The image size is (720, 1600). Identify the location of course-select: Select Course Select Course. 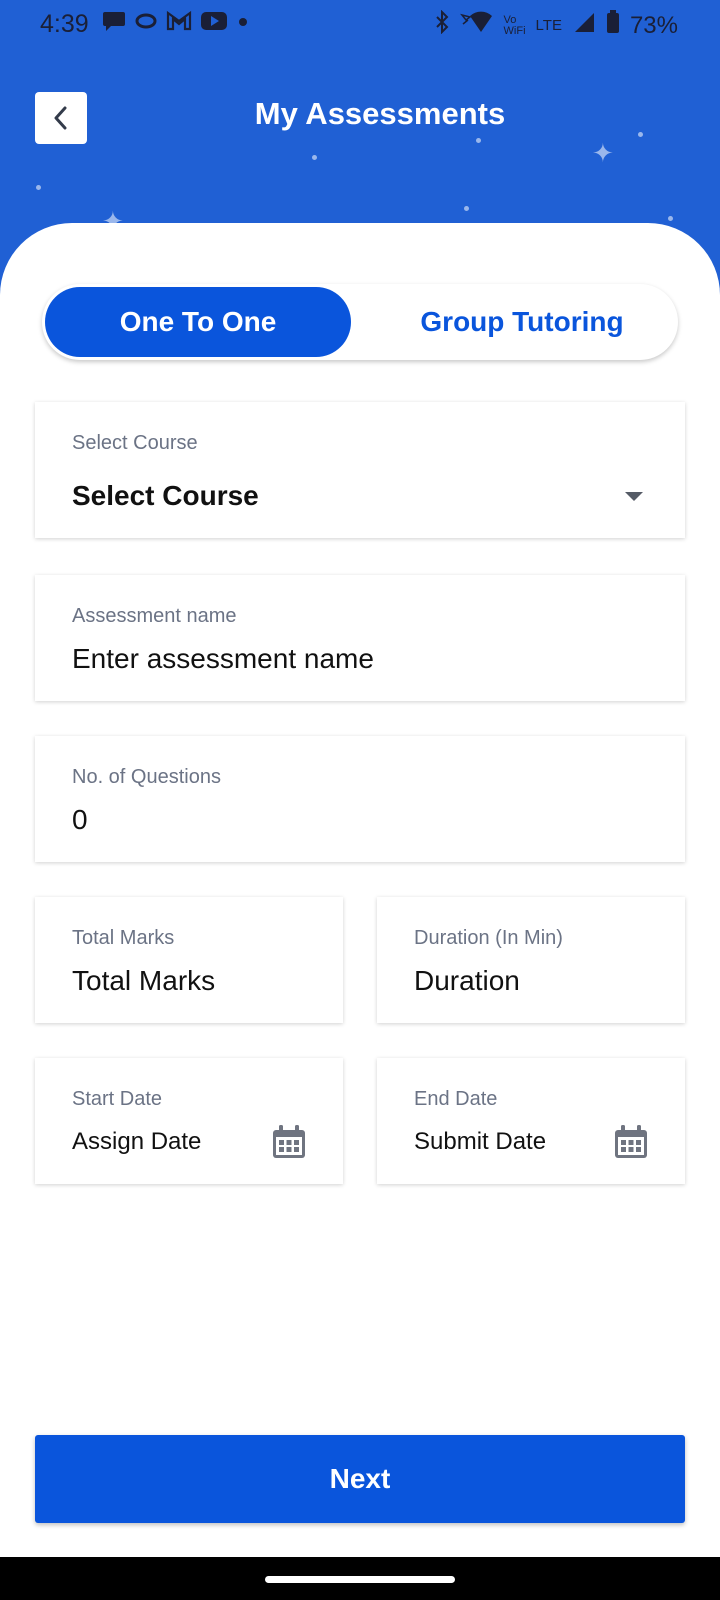
(360, 470).